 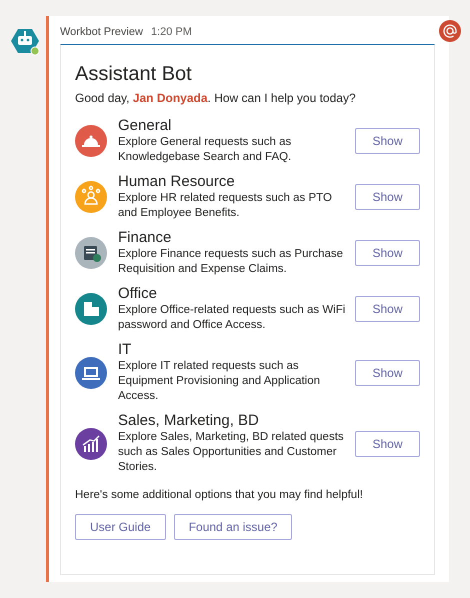 I want to click on action-button: Found an issue?, so click(x=233, y=527).